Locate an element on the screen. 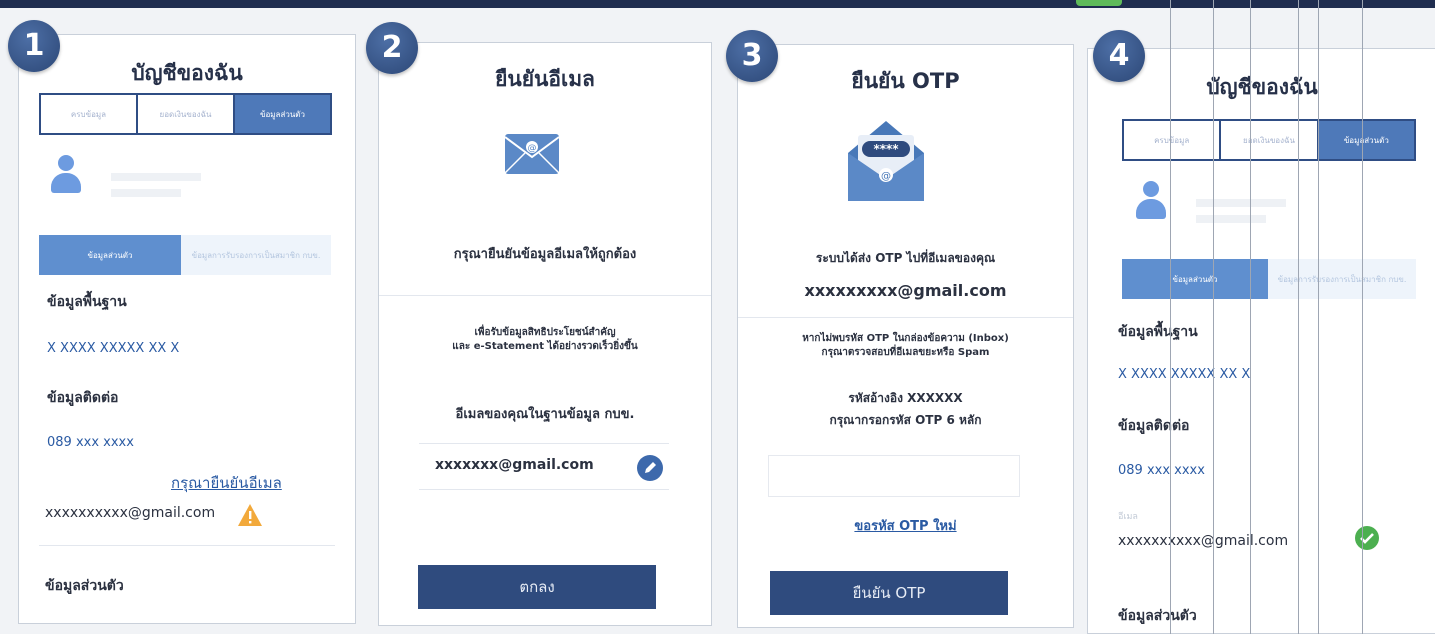 This screenshot has height=634, width=1435. spam-line-1: หากไม่พบรหัส OTP ในกล่องข้อความ (Inbox) is located at coordinates (905, 338).